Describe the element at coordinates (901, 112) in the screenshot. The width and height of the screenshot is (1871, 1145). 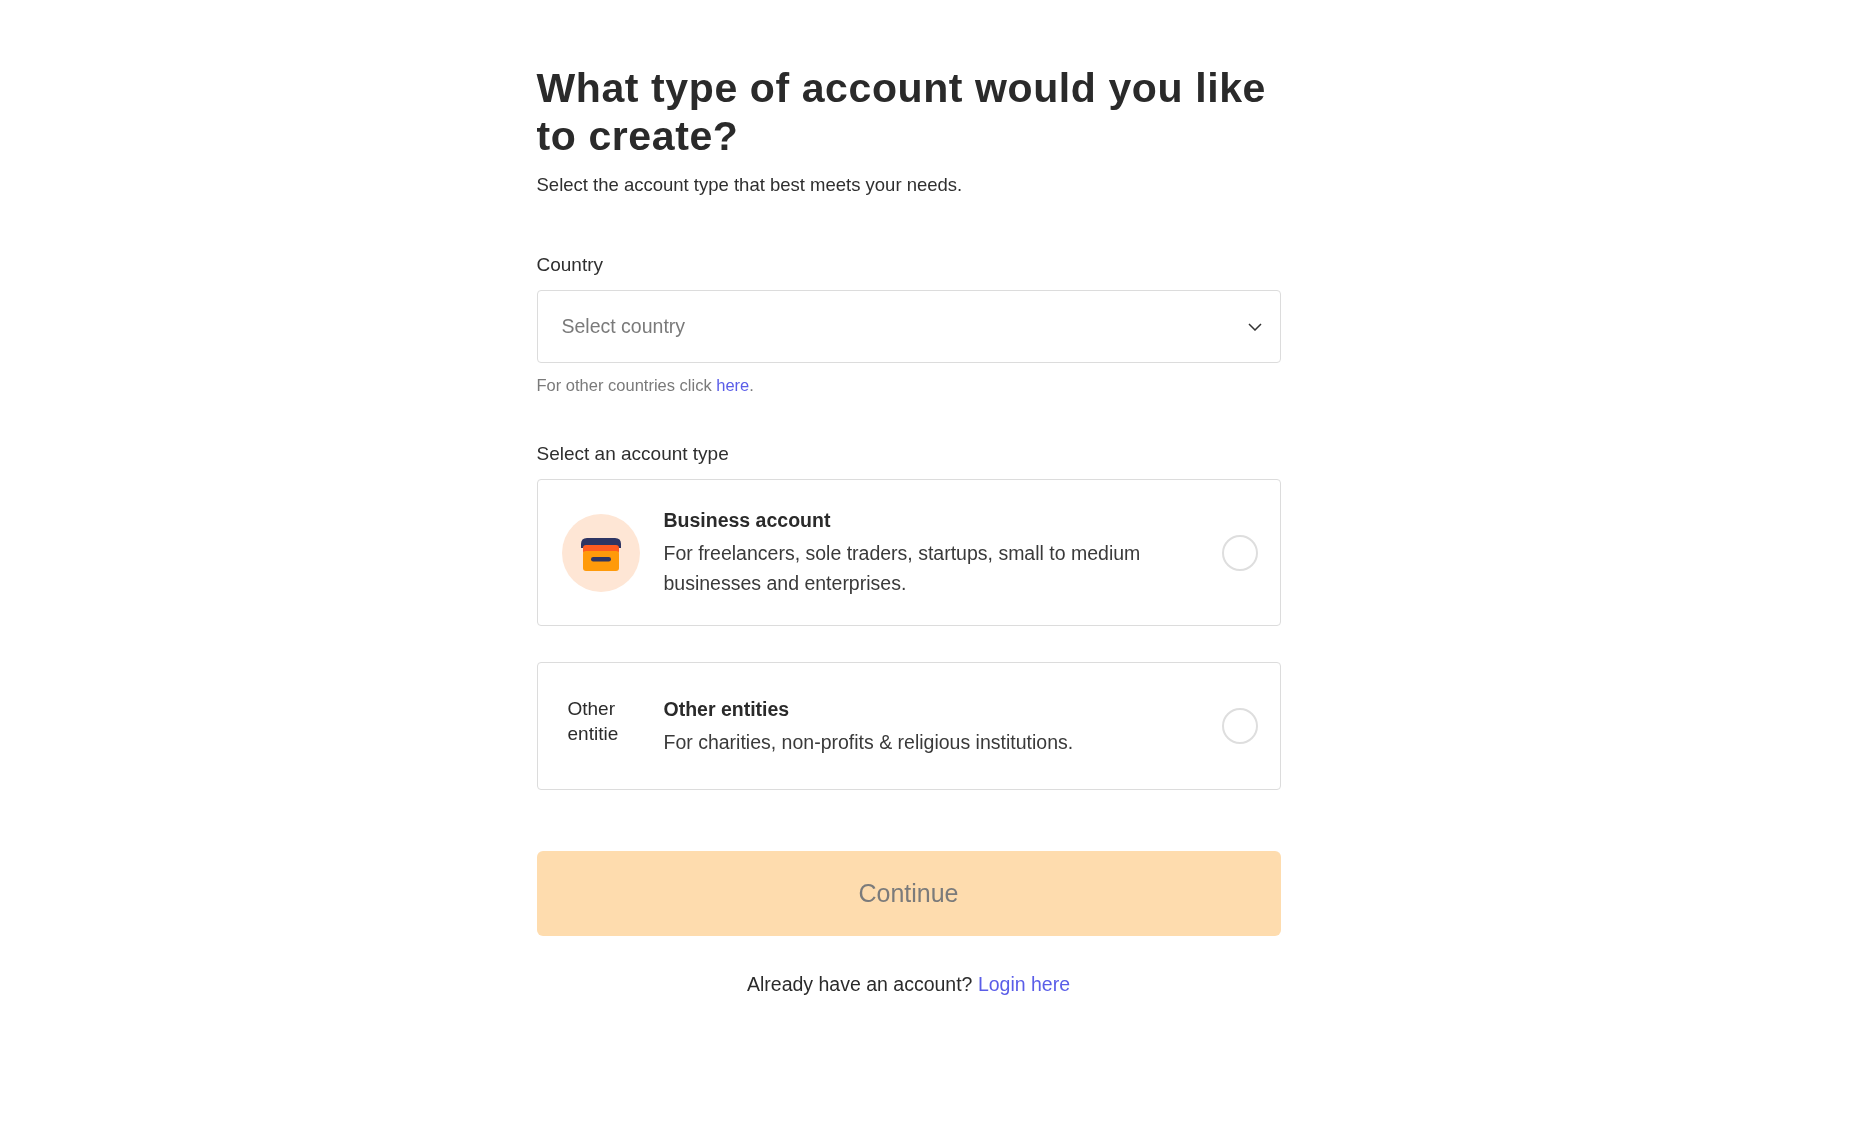
I see `page-title: What type of account would you like to create?` at that location.